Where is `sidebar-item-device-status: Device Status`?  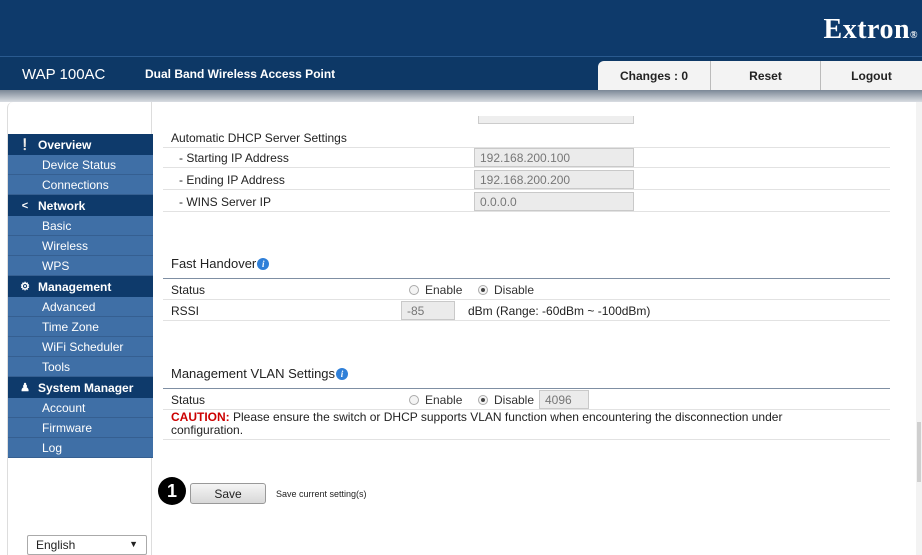
sidebar-item-device-status: Device Status is located at coordinates (80, 165).